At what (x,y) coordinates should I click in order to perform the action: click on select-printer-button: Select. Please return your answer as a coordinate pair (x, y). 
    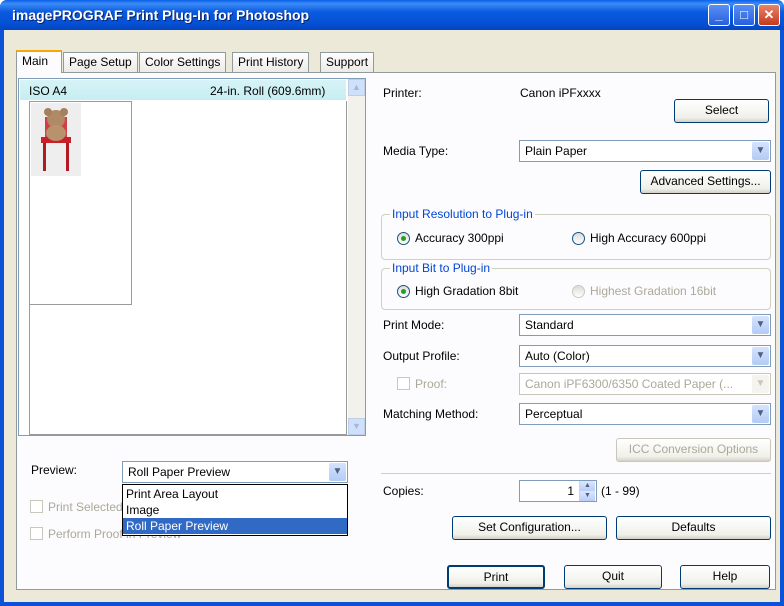
    Looking at the image, I should click on (721, 111).